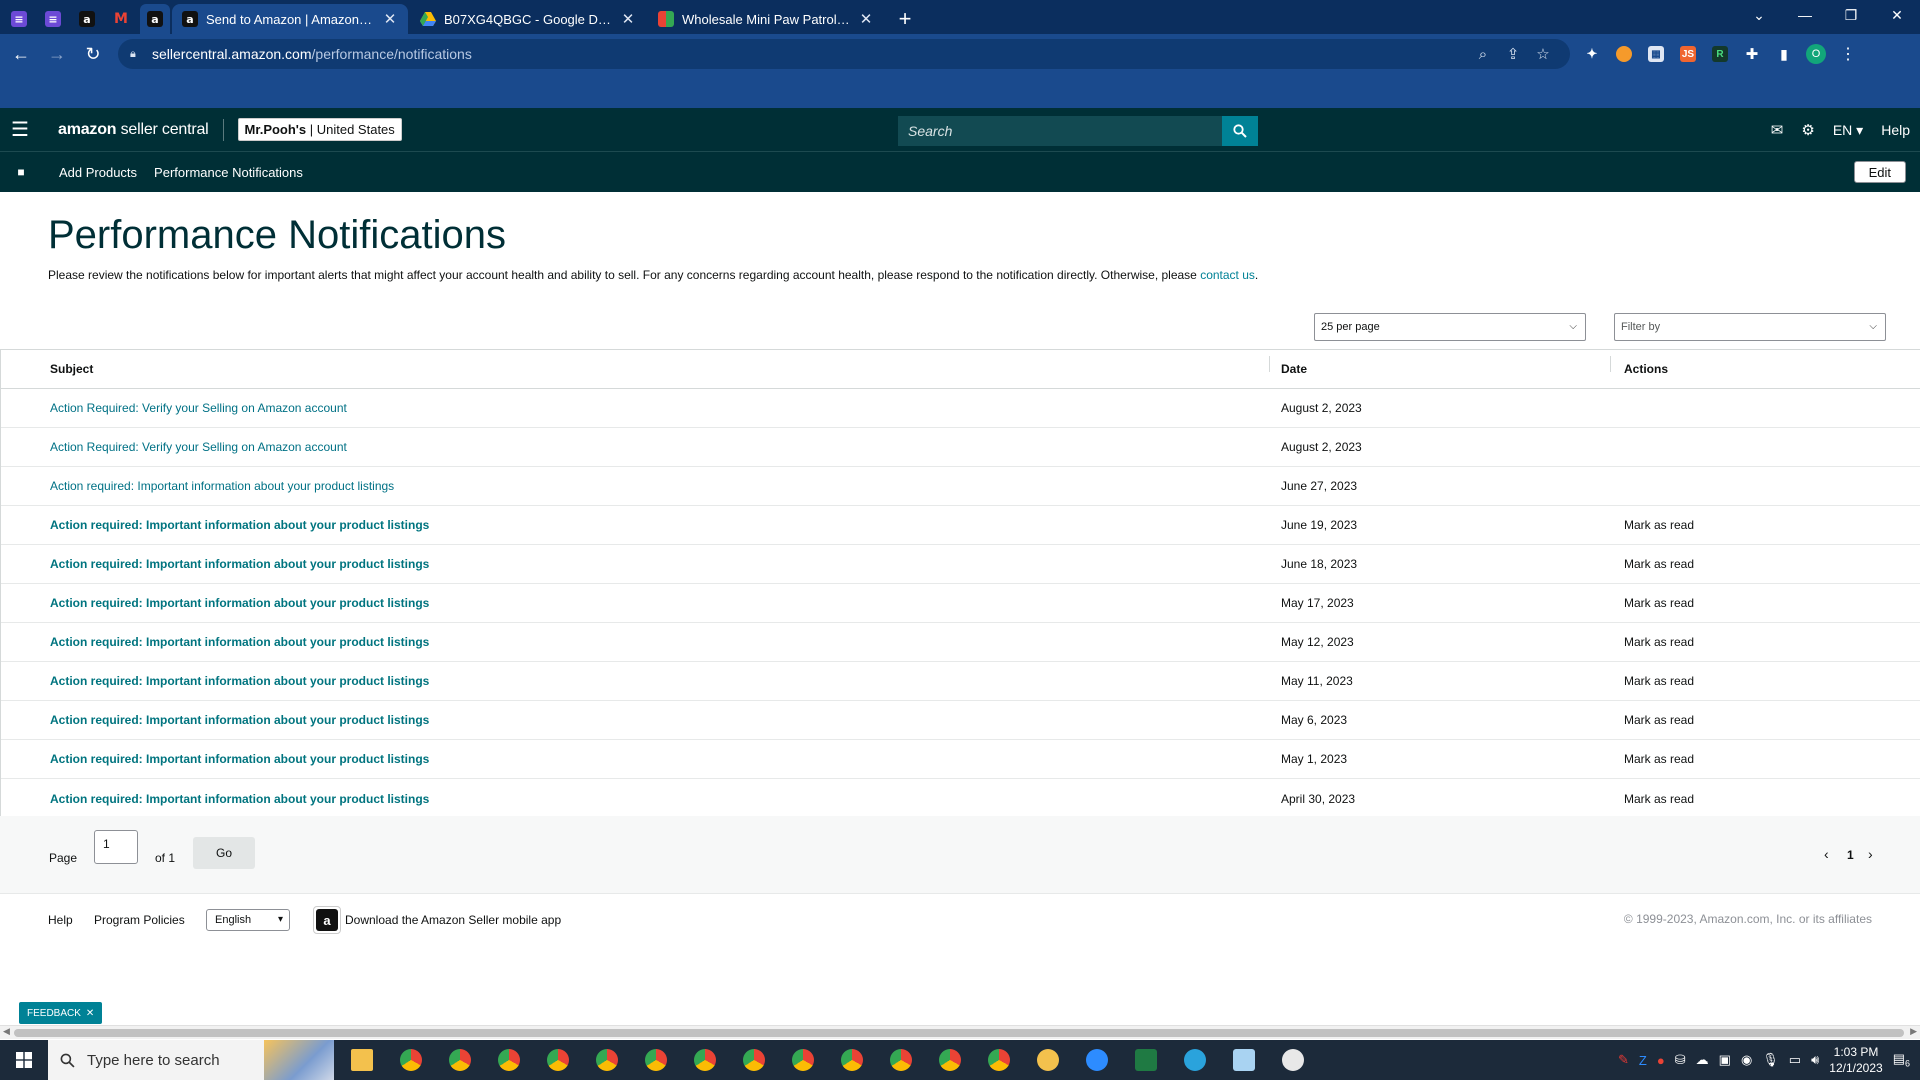  I want to click on snip-tool-icon, so click(1293, 1060).